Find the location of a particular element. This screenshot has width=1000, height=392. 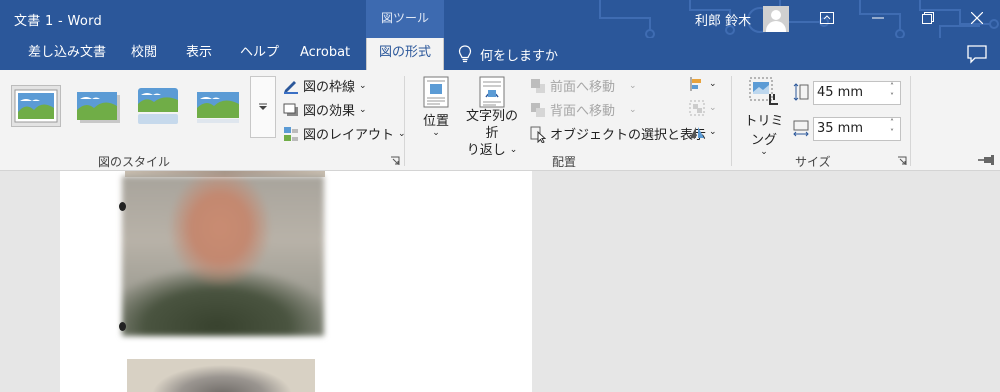

align-button: ⌄ is located at coordinates (703, 84).